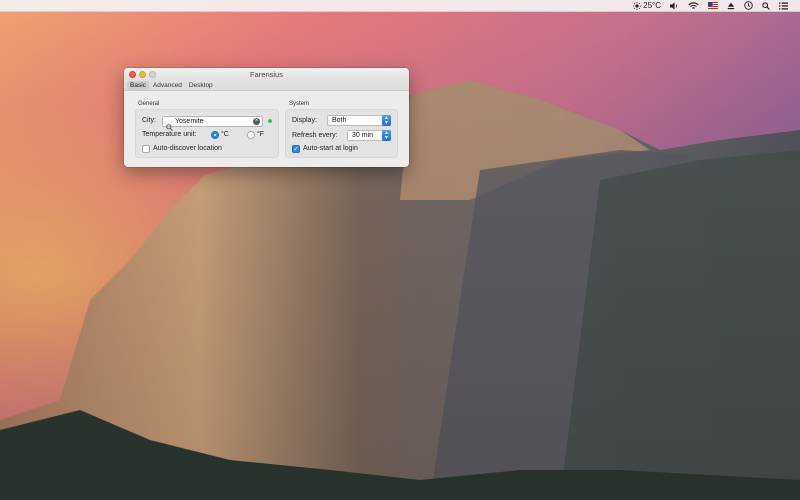 The image size is (800, 500). Describe the element at coordinates (201, 85) in the screenshot. I see `tab-desktop: Desktop` at that location.